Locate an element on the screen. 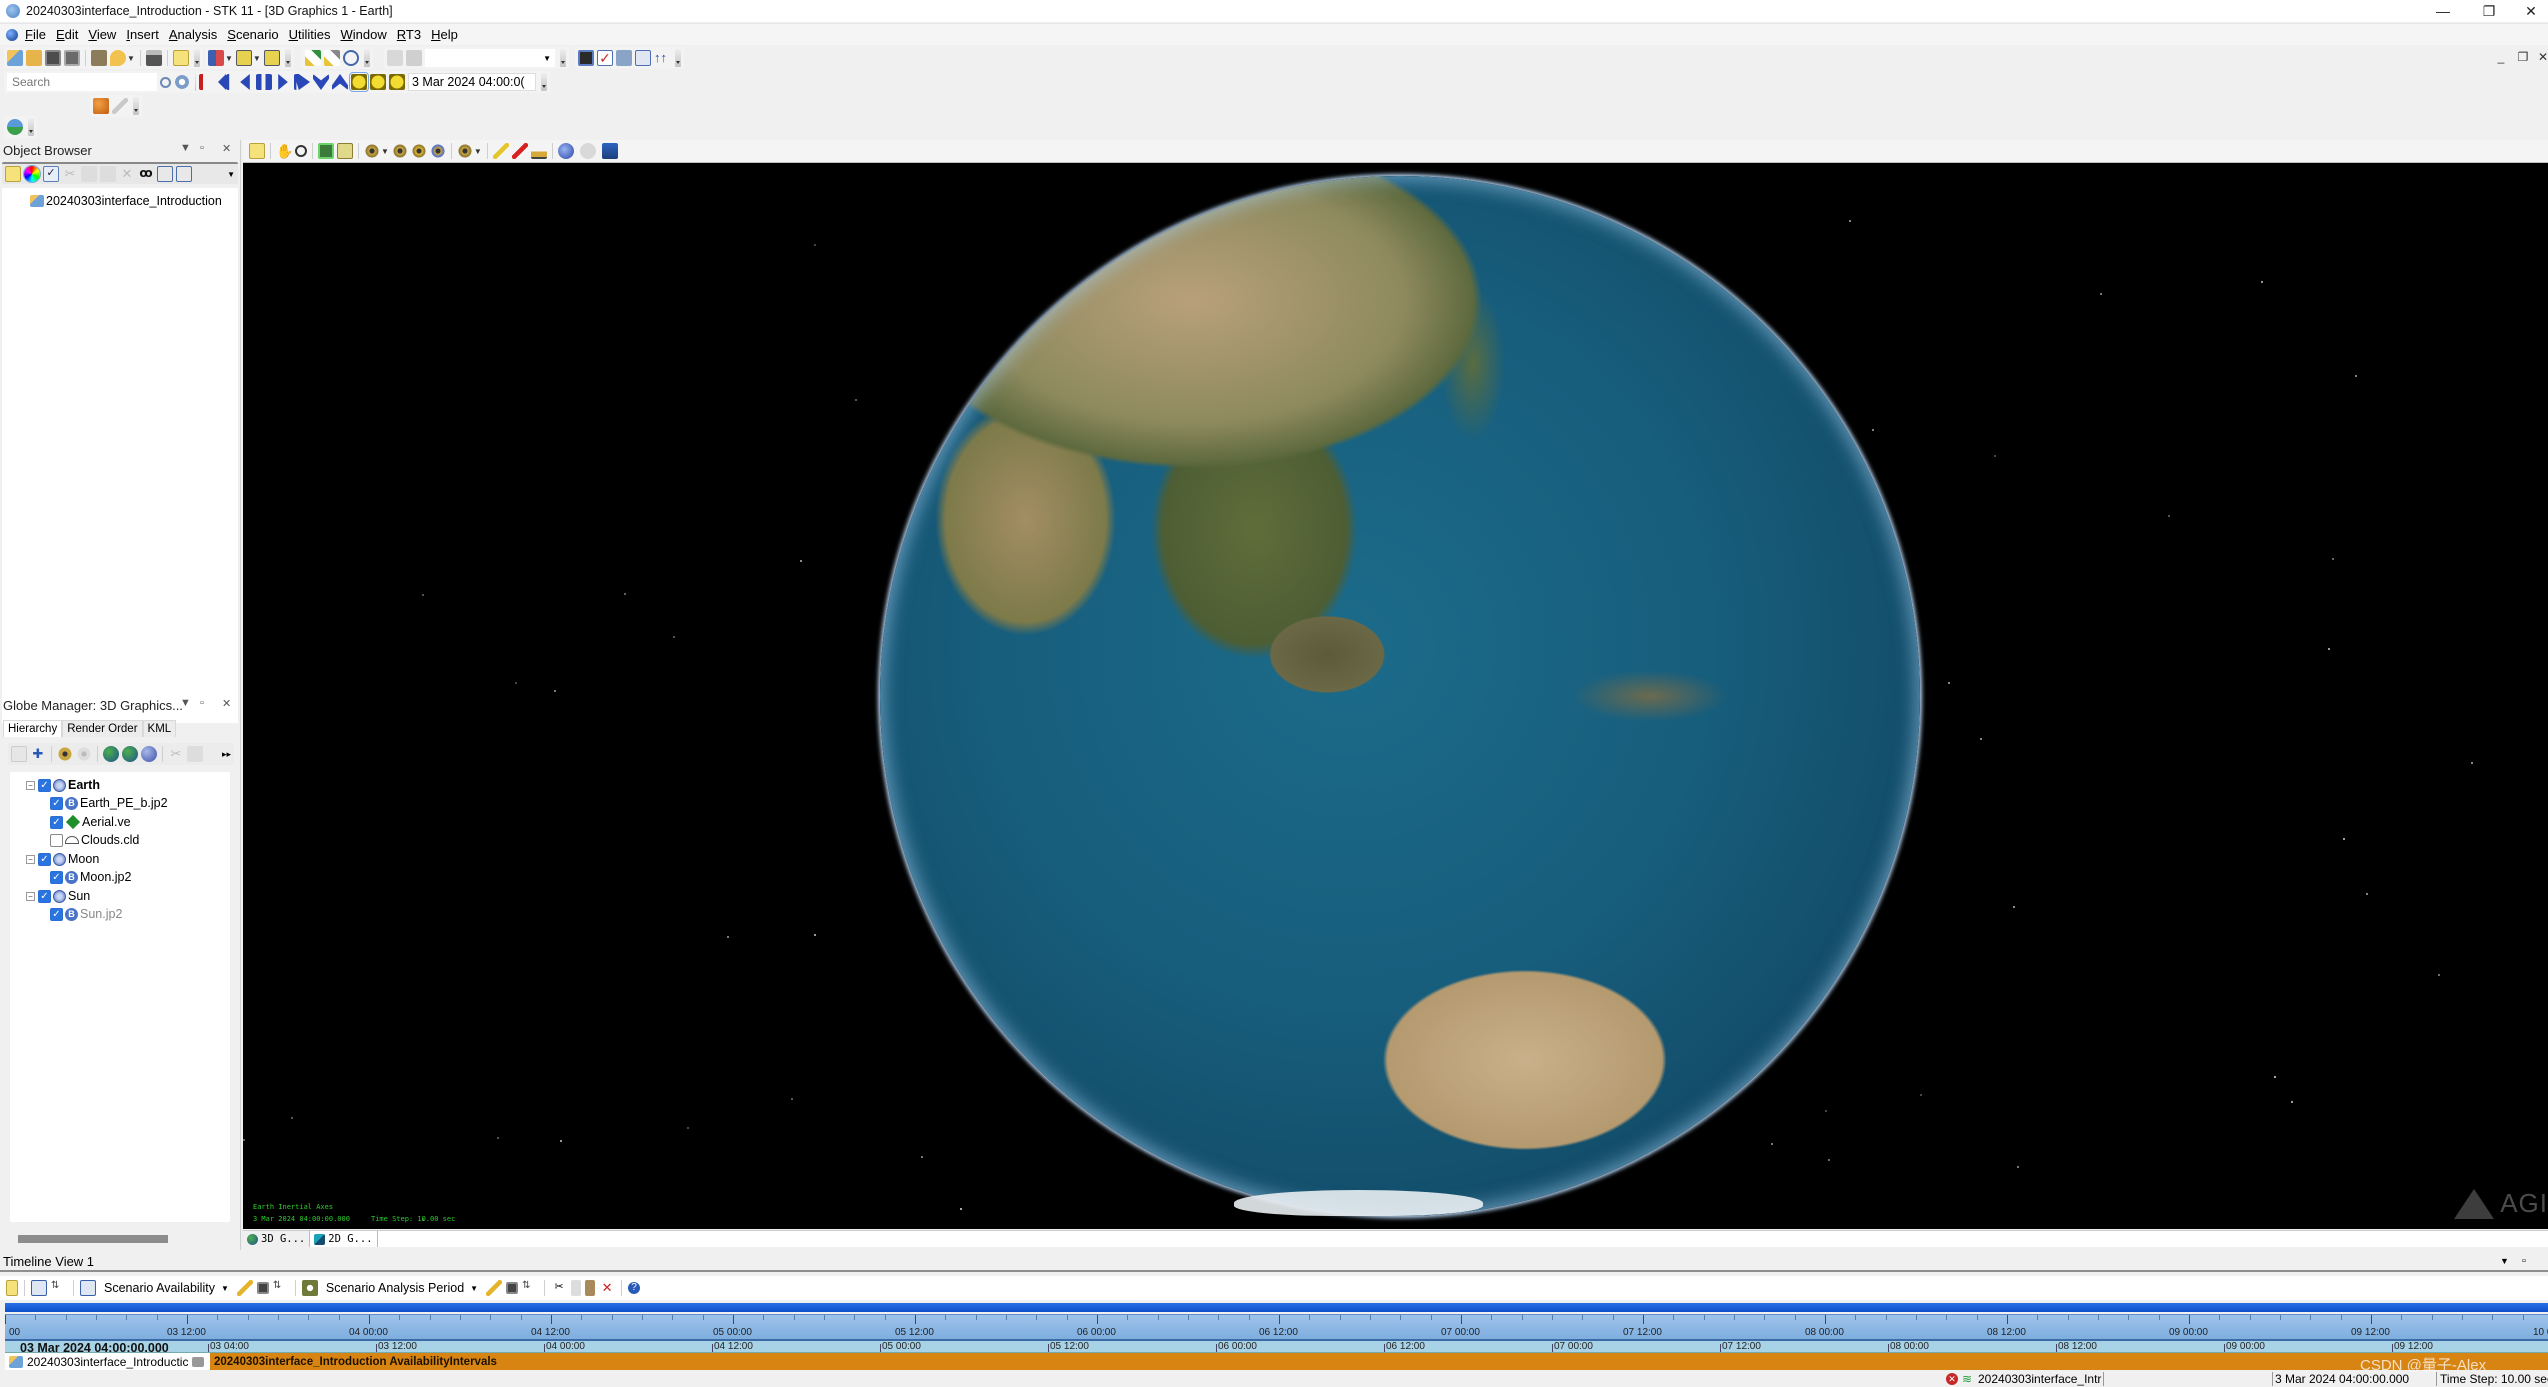 The image size is (2548, 1387). moon-image-checkbox: ✓ is located at coordinates (56, 877).